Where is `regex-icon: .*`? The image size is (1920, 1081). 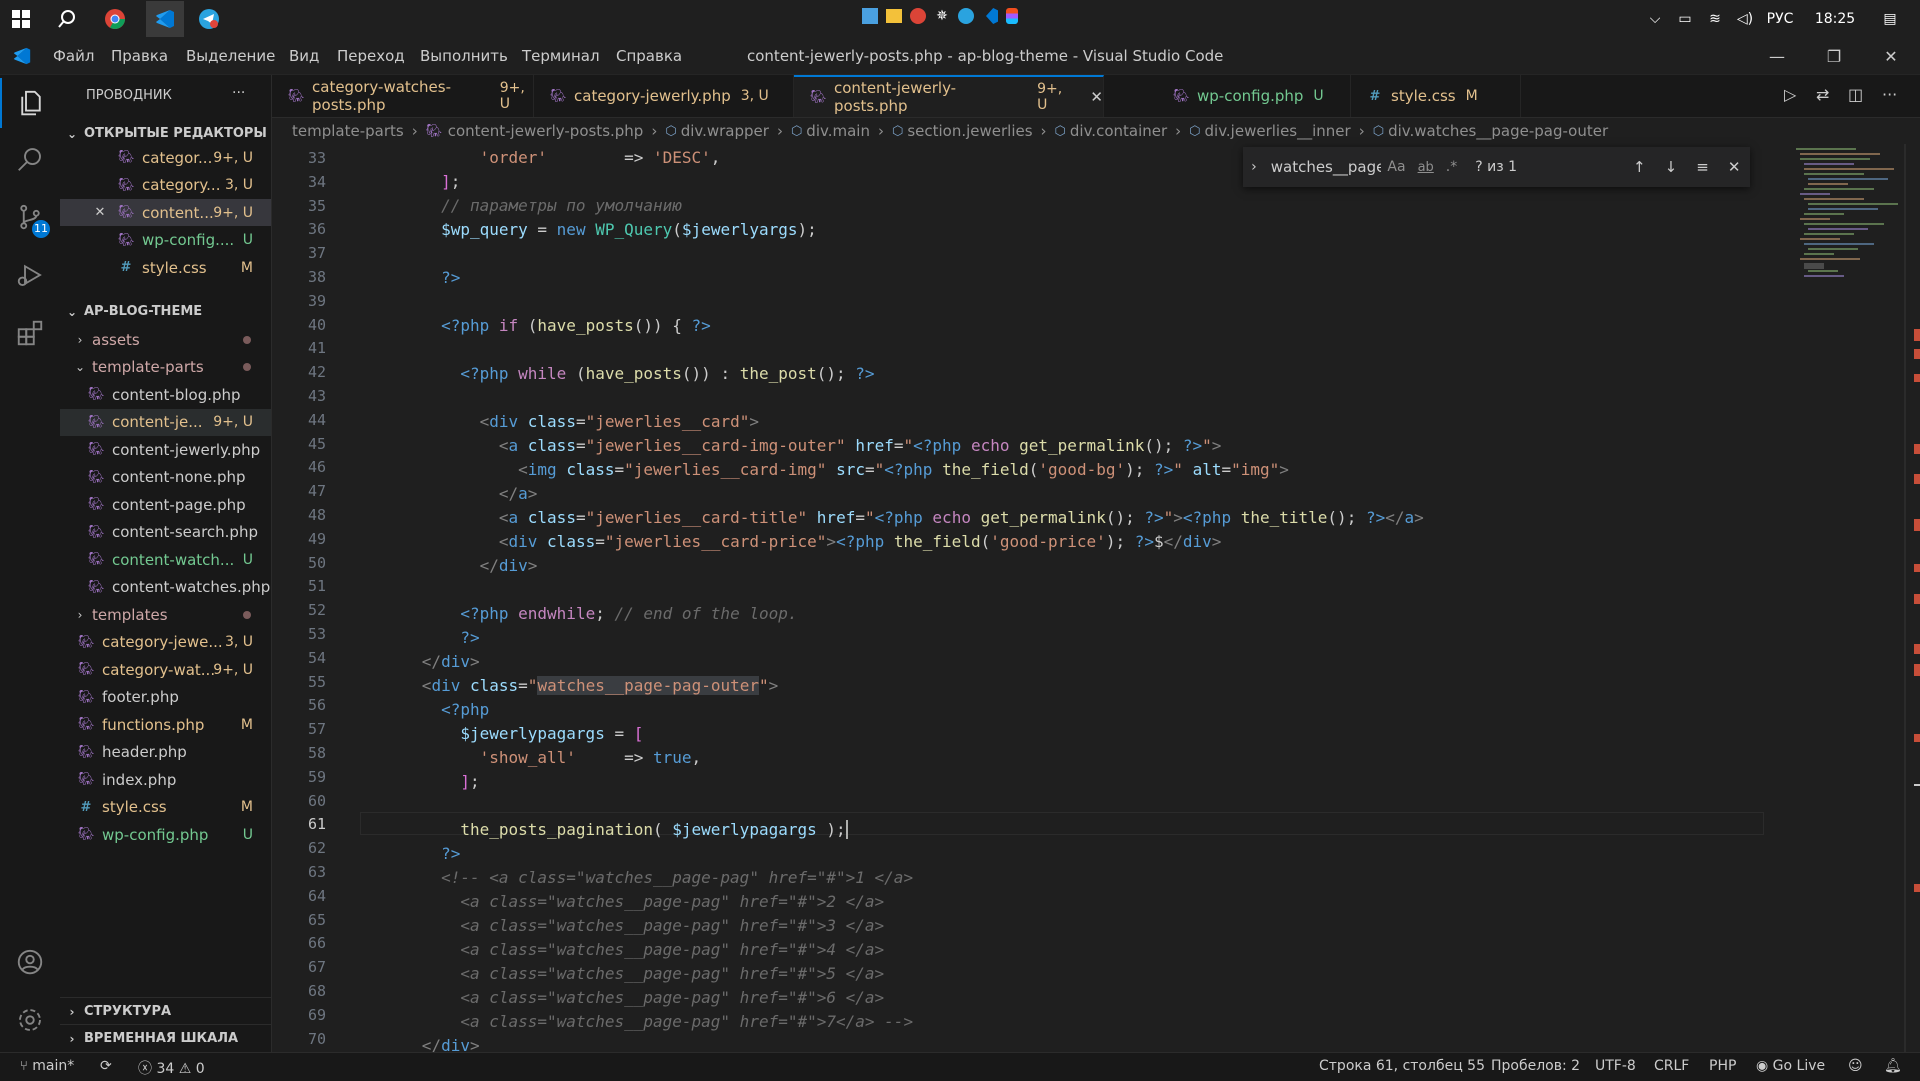
regex-icon: .* is located at coordinates (1451, 167).